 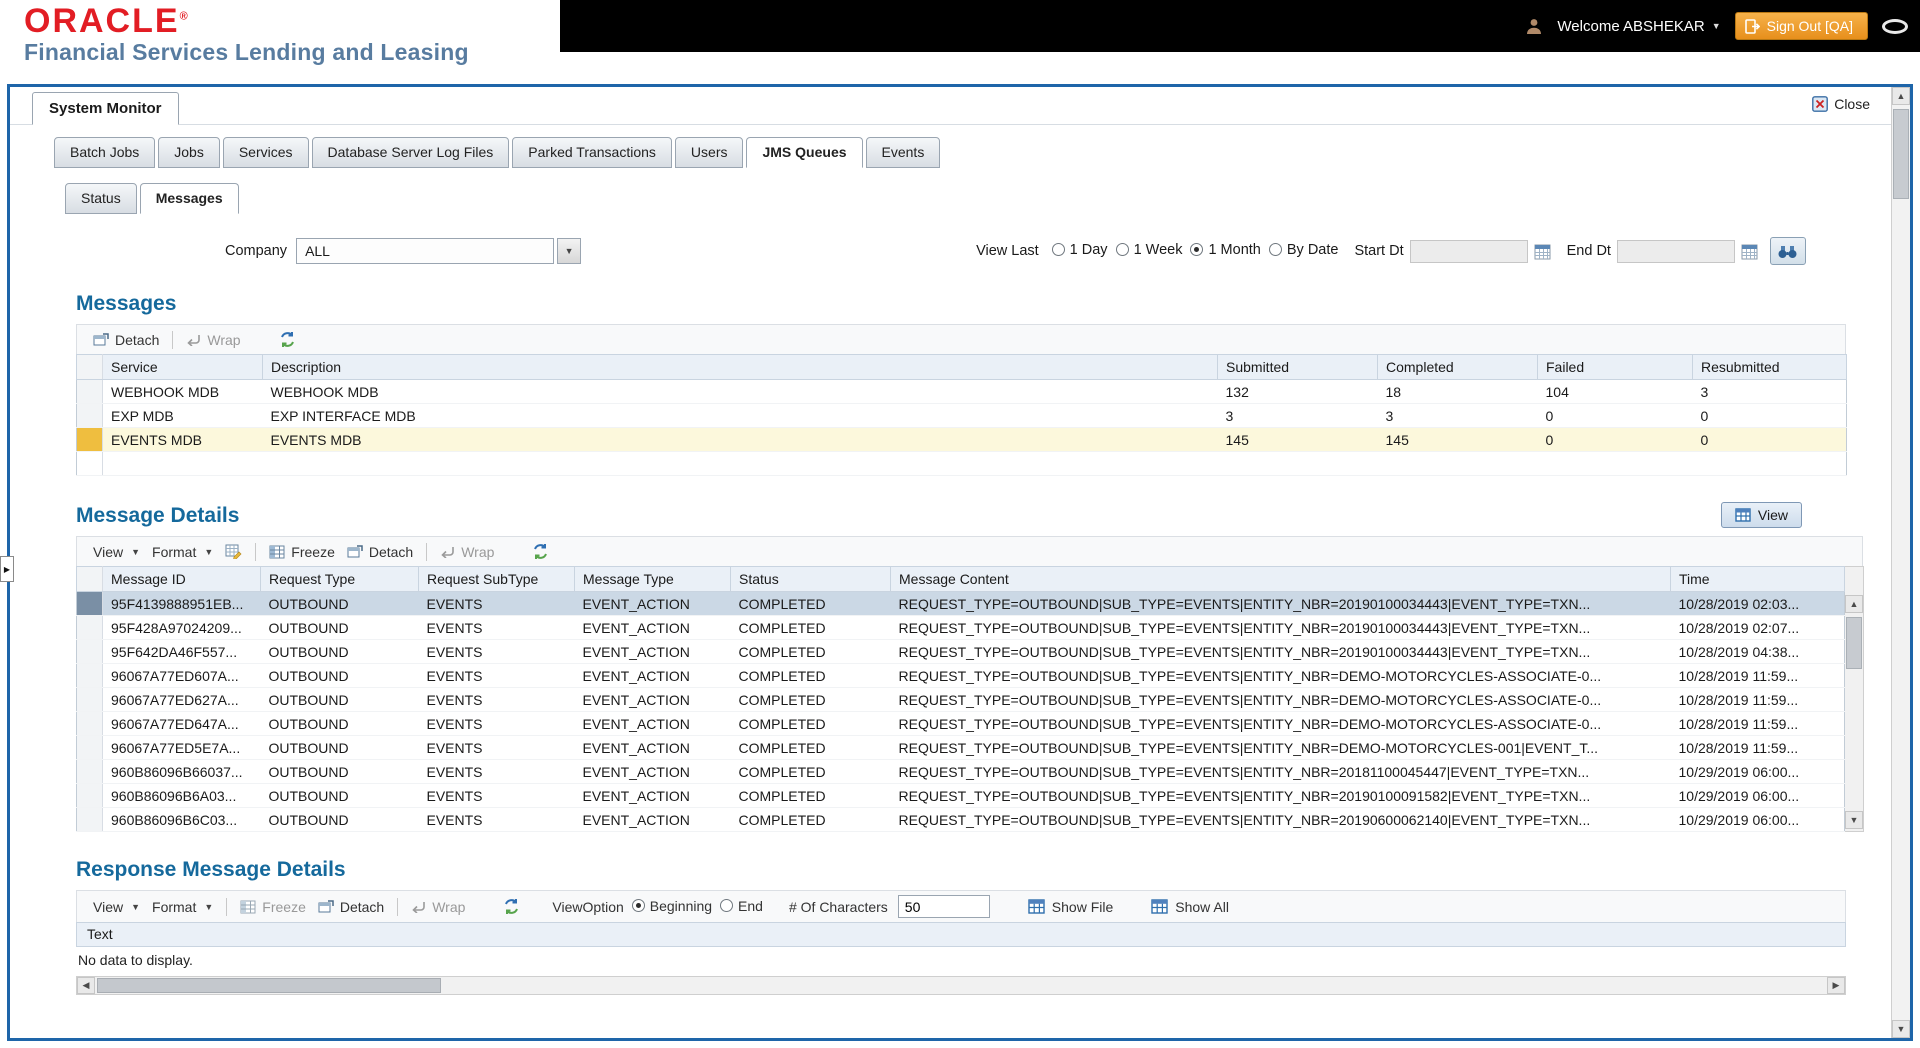 I want to click on show-file-button: Show File, so click(x=1070, y=907).